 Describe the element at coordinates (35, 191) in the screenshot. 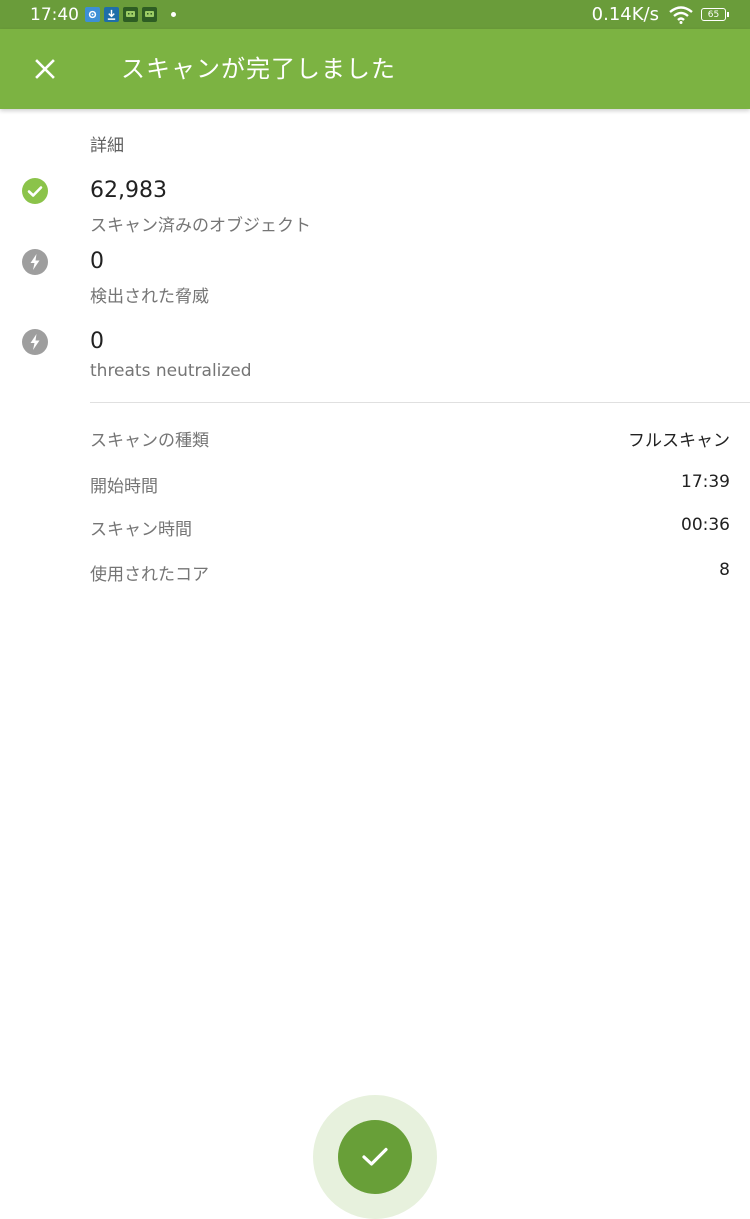

I see `check-circle-icon` at that location.